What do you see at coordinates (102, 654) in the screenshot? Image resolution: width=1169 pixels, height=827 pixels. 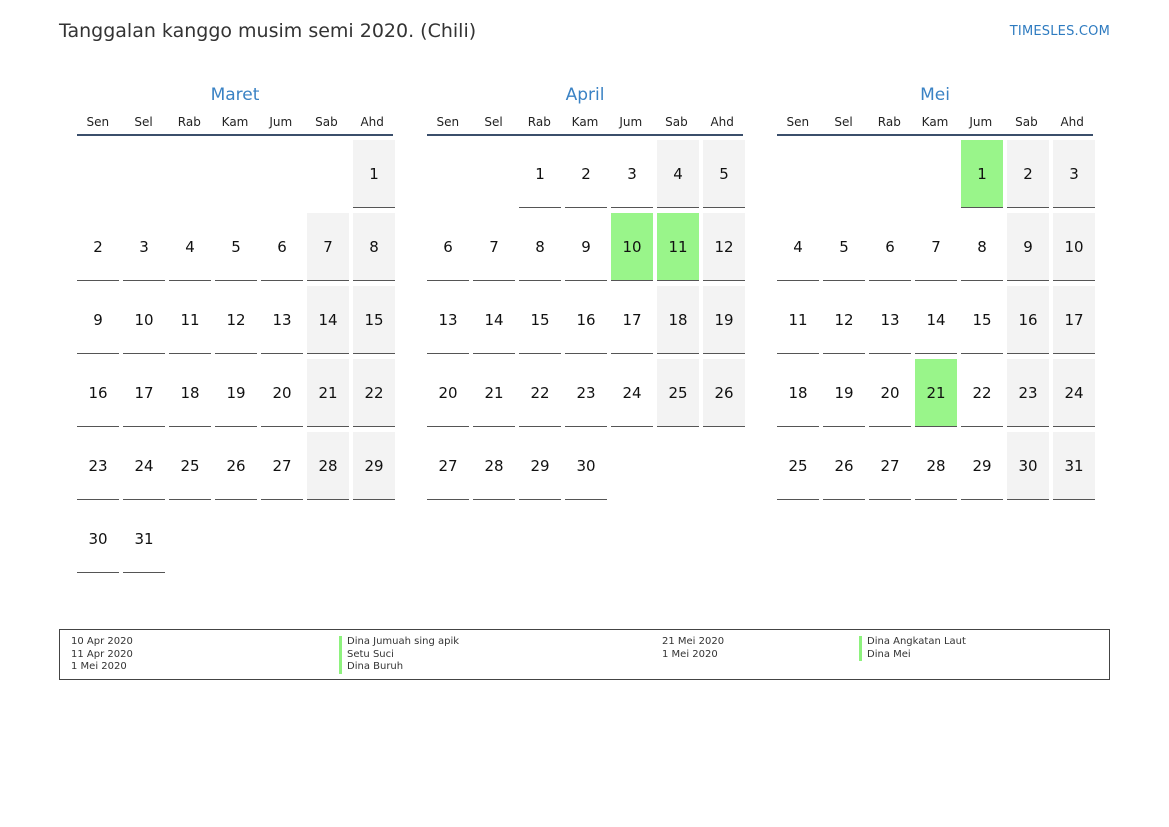 I see `legend-date: 11 Apr 2020` at bounding box center [102, 654].